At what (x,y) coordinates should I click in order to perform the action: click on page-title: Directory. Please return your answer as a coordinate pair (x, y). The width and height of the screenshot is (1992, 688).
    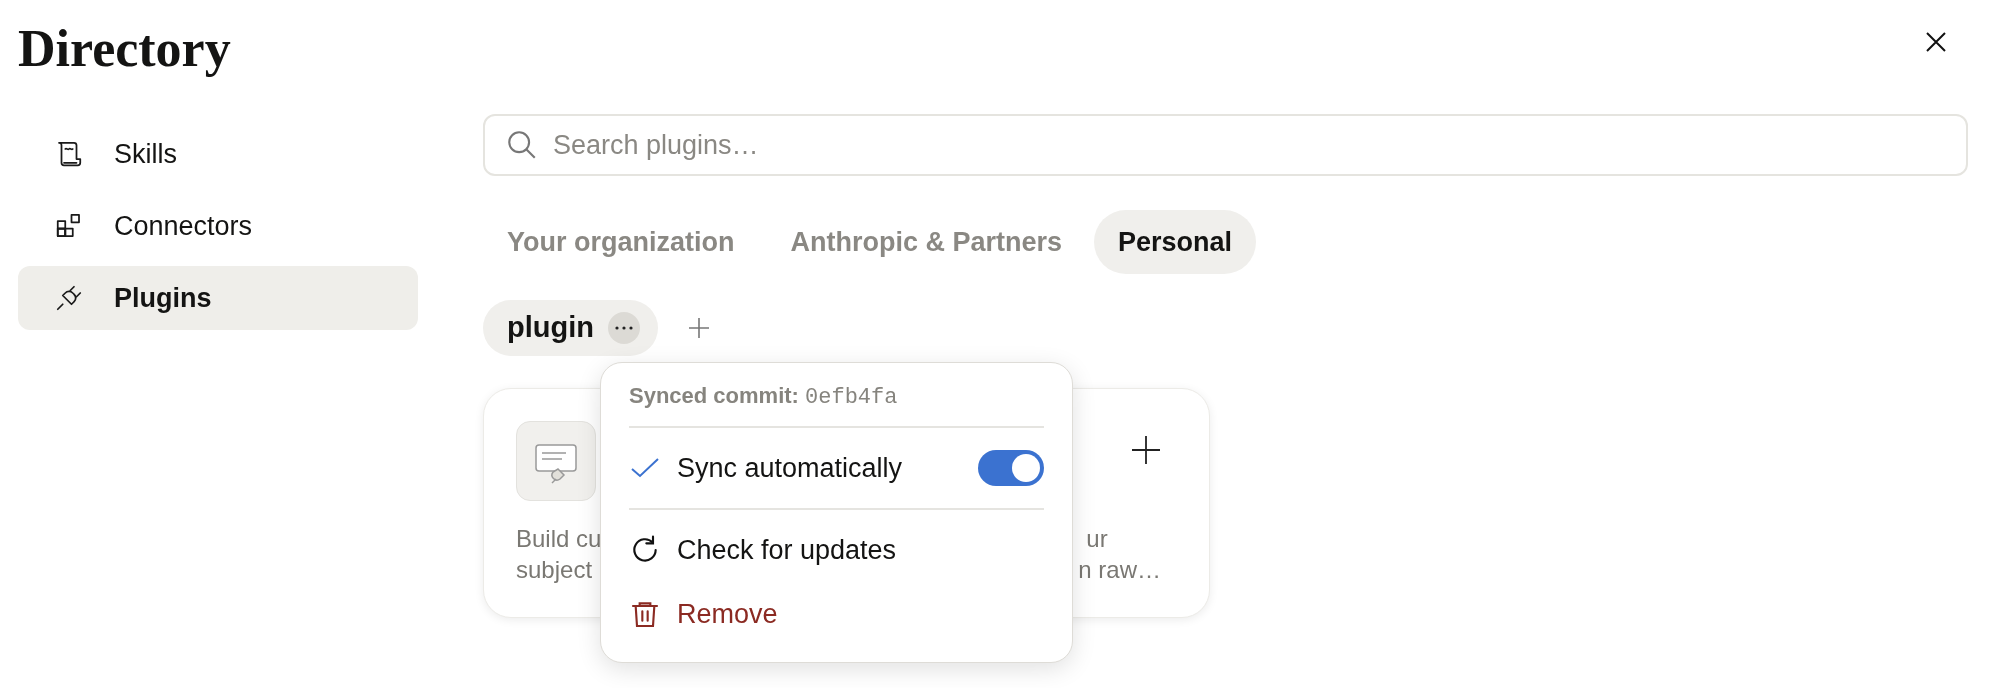
    Looking at the image, I should click on (124, 49).